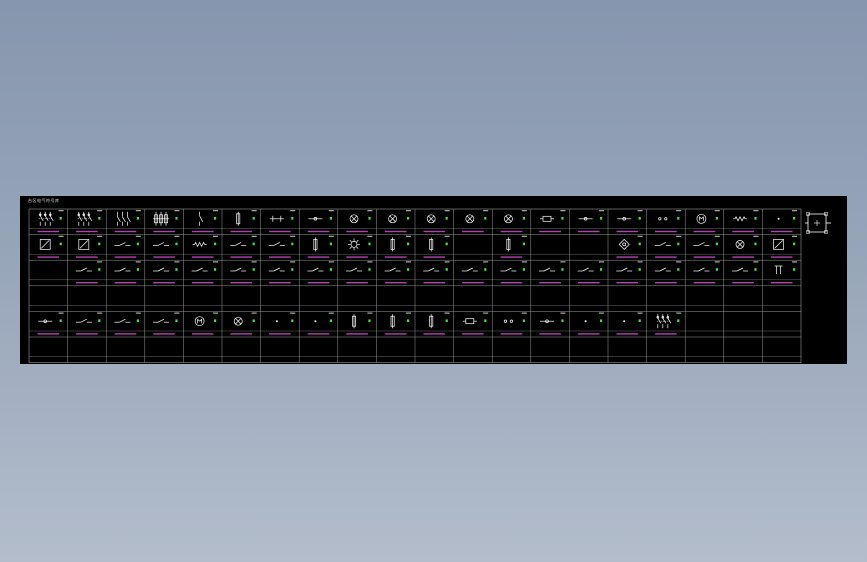 This screenshot has height=562, width=867. I want to click on terminal-block-symbol, so click(818, 223).